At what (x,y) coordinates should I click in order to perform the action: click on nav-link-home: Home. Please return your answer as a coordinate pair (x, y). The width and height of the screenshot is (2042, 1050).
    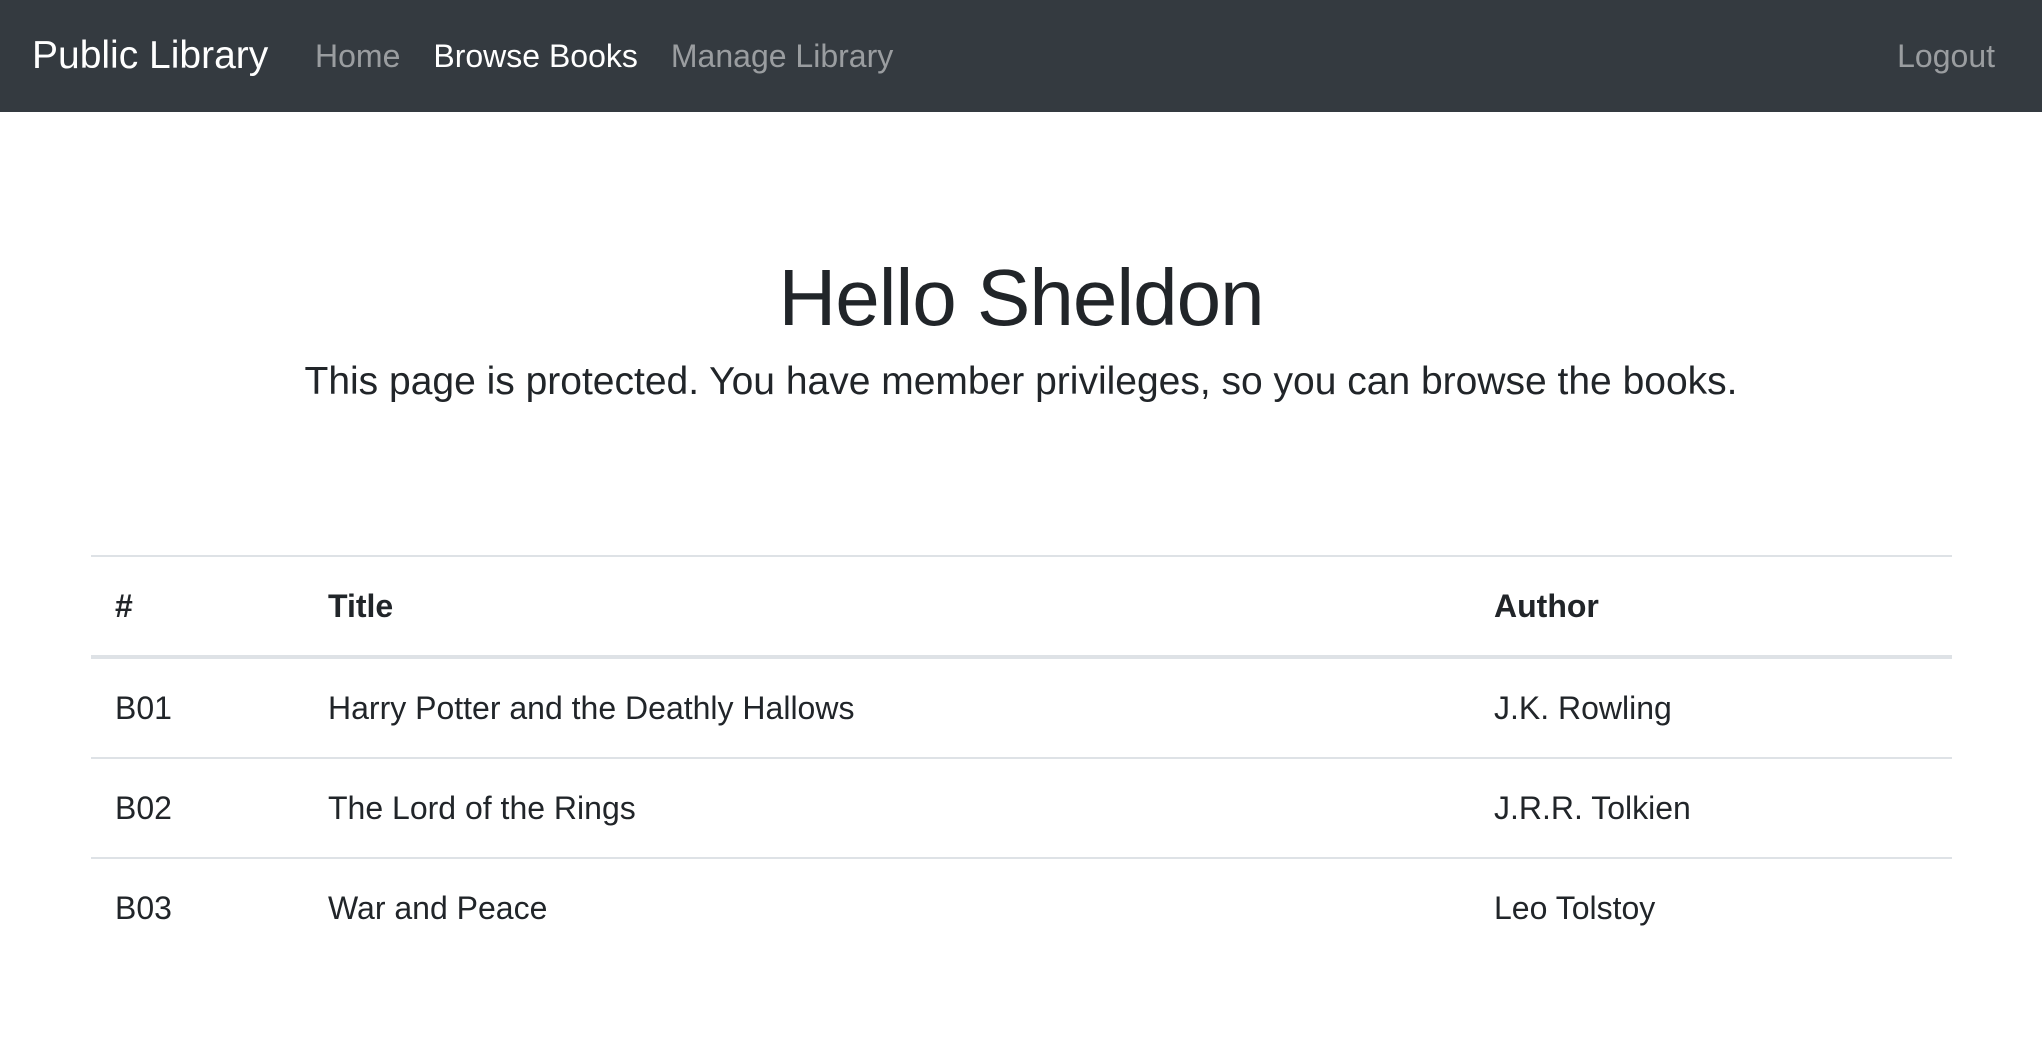
    Looking at the image, I should click on (357, 56).